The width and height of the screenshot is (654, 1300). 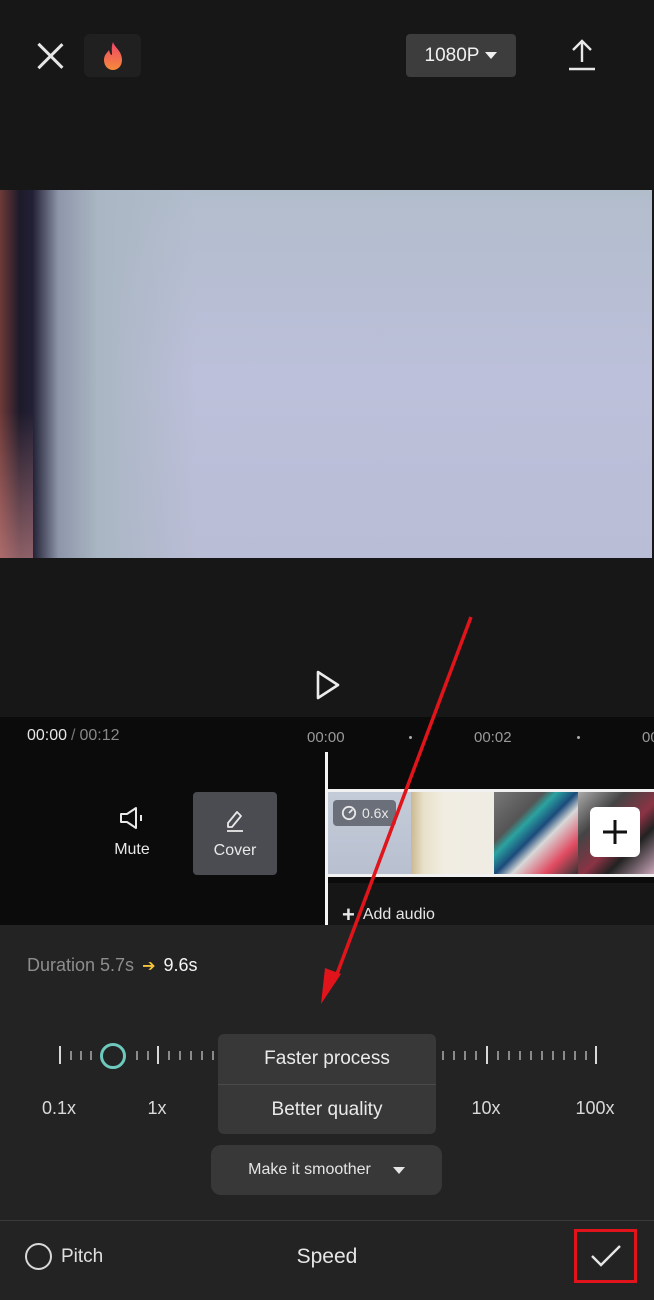 I want to click on add-clip-button, so click(x=615, y=832).